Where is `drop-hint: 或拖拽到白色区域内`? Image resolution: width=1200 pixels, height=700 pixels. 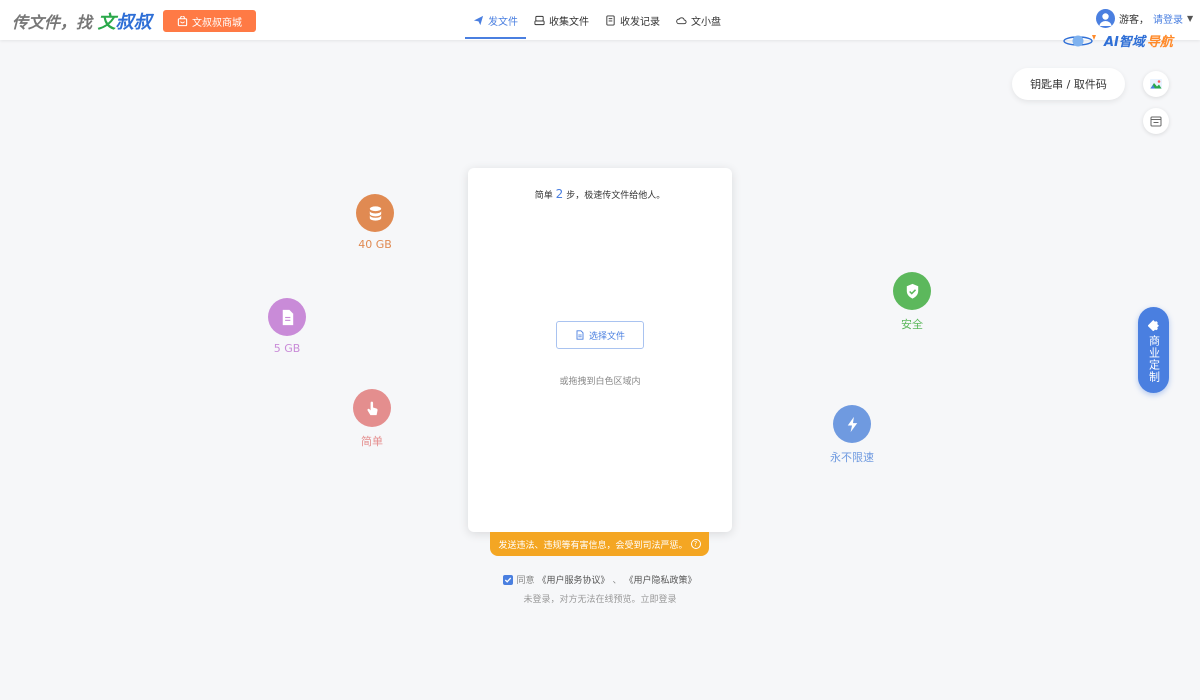 drop-hint: 或拖拽到白色区域内 is located at coordinates (600, 382).